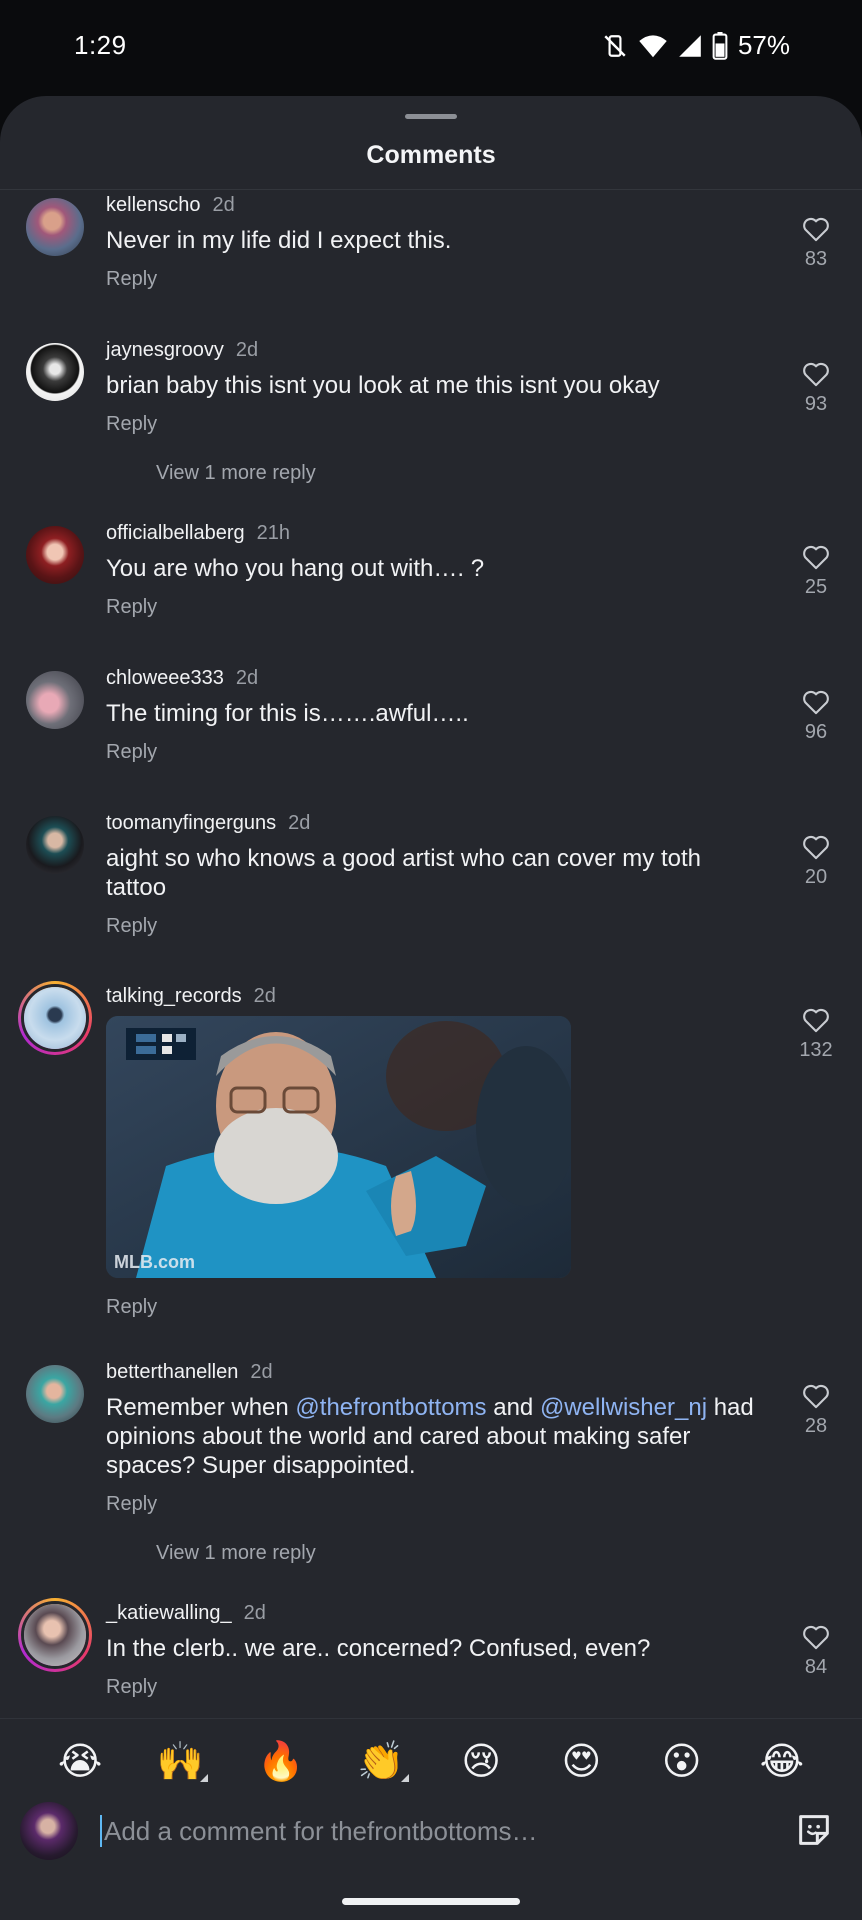  Describe the element at coordinates (201, 1407) in the screenshot. I see `text-segment: Remember when` at that location.